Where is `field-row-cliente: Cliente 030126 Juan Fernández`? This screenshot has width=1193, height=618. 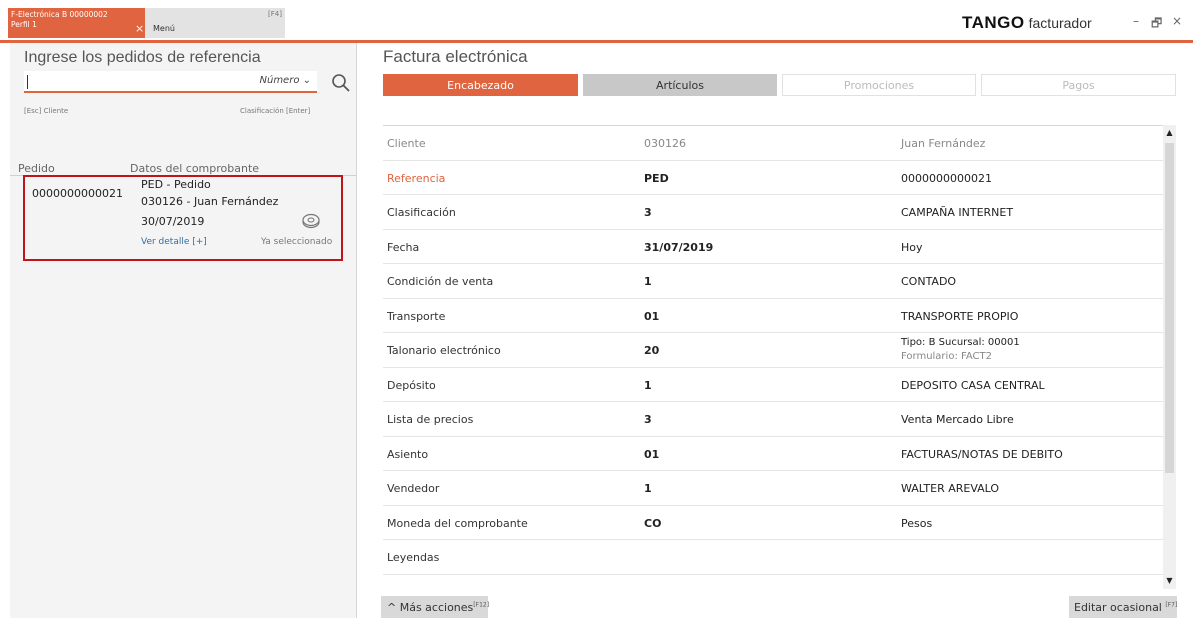 field-row-cliente: Cliente 030126 Juan Fernández is located at coordinates (773, 143).